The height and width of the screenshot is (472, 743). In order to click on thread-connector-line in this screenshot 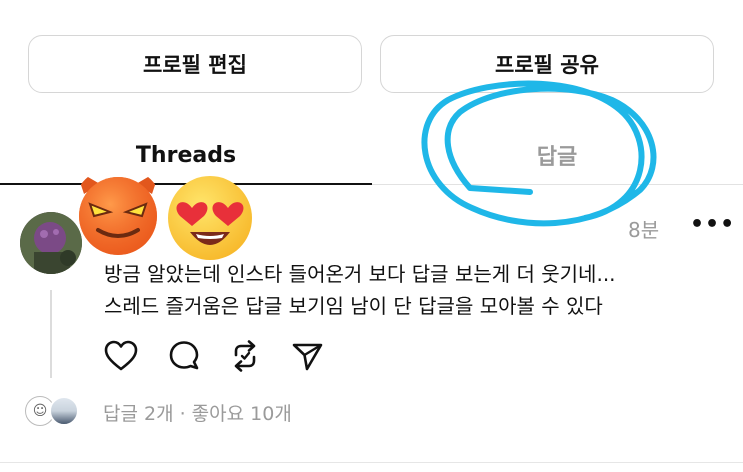, I will do `click(51, 334)`.